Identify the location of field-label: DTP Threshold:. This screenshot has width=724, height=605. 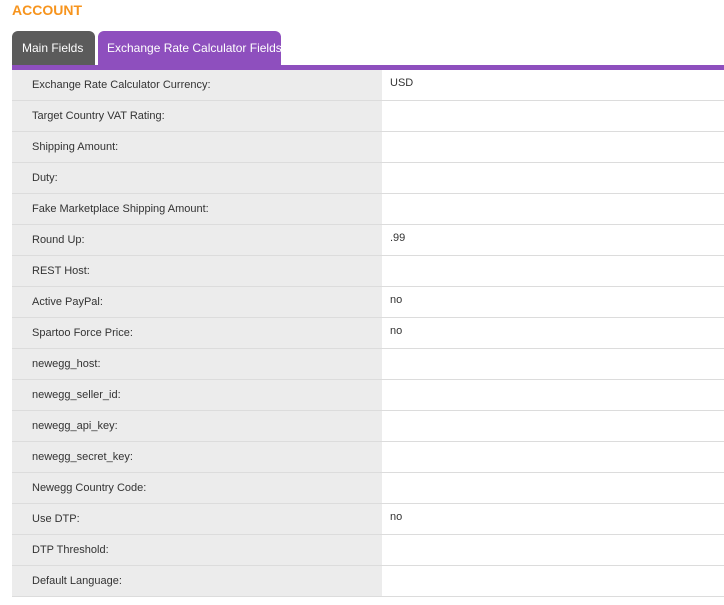
(197, 550).